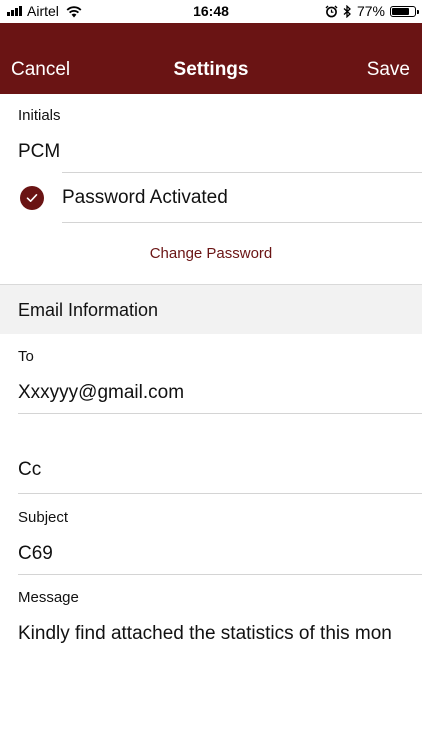 Image resolution: width=422 pixels, height=750 pixels. What do you see at coordinates (48, 597) in the screenshot?
I see `message-label: Message` at bounding box center [48, 597].